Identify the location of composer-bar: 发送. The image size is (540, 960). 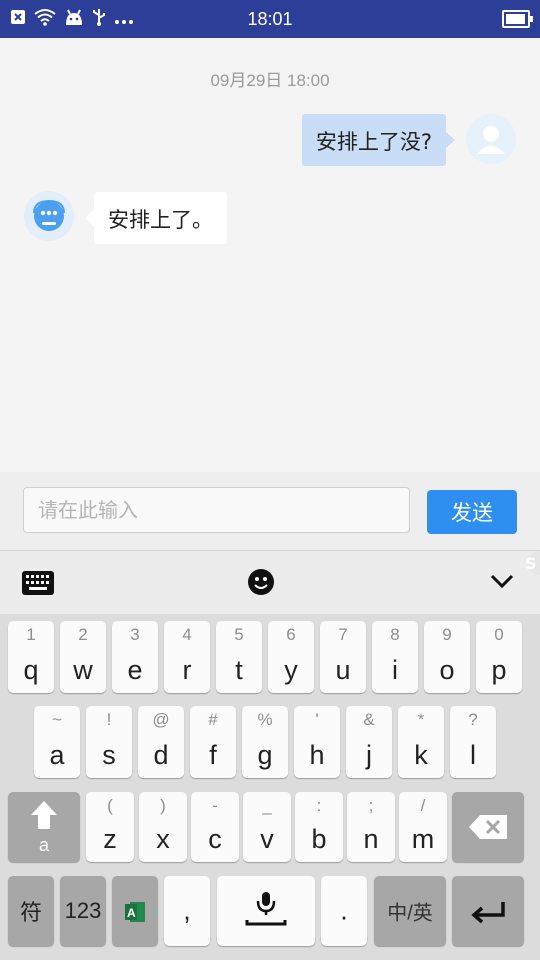
(270, 511).